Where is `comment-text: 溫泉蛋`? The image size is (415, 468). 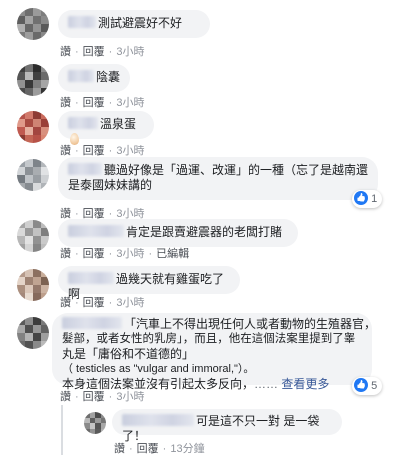 comment-text: 溫泉蛋 is located at coordinates (118, 124).